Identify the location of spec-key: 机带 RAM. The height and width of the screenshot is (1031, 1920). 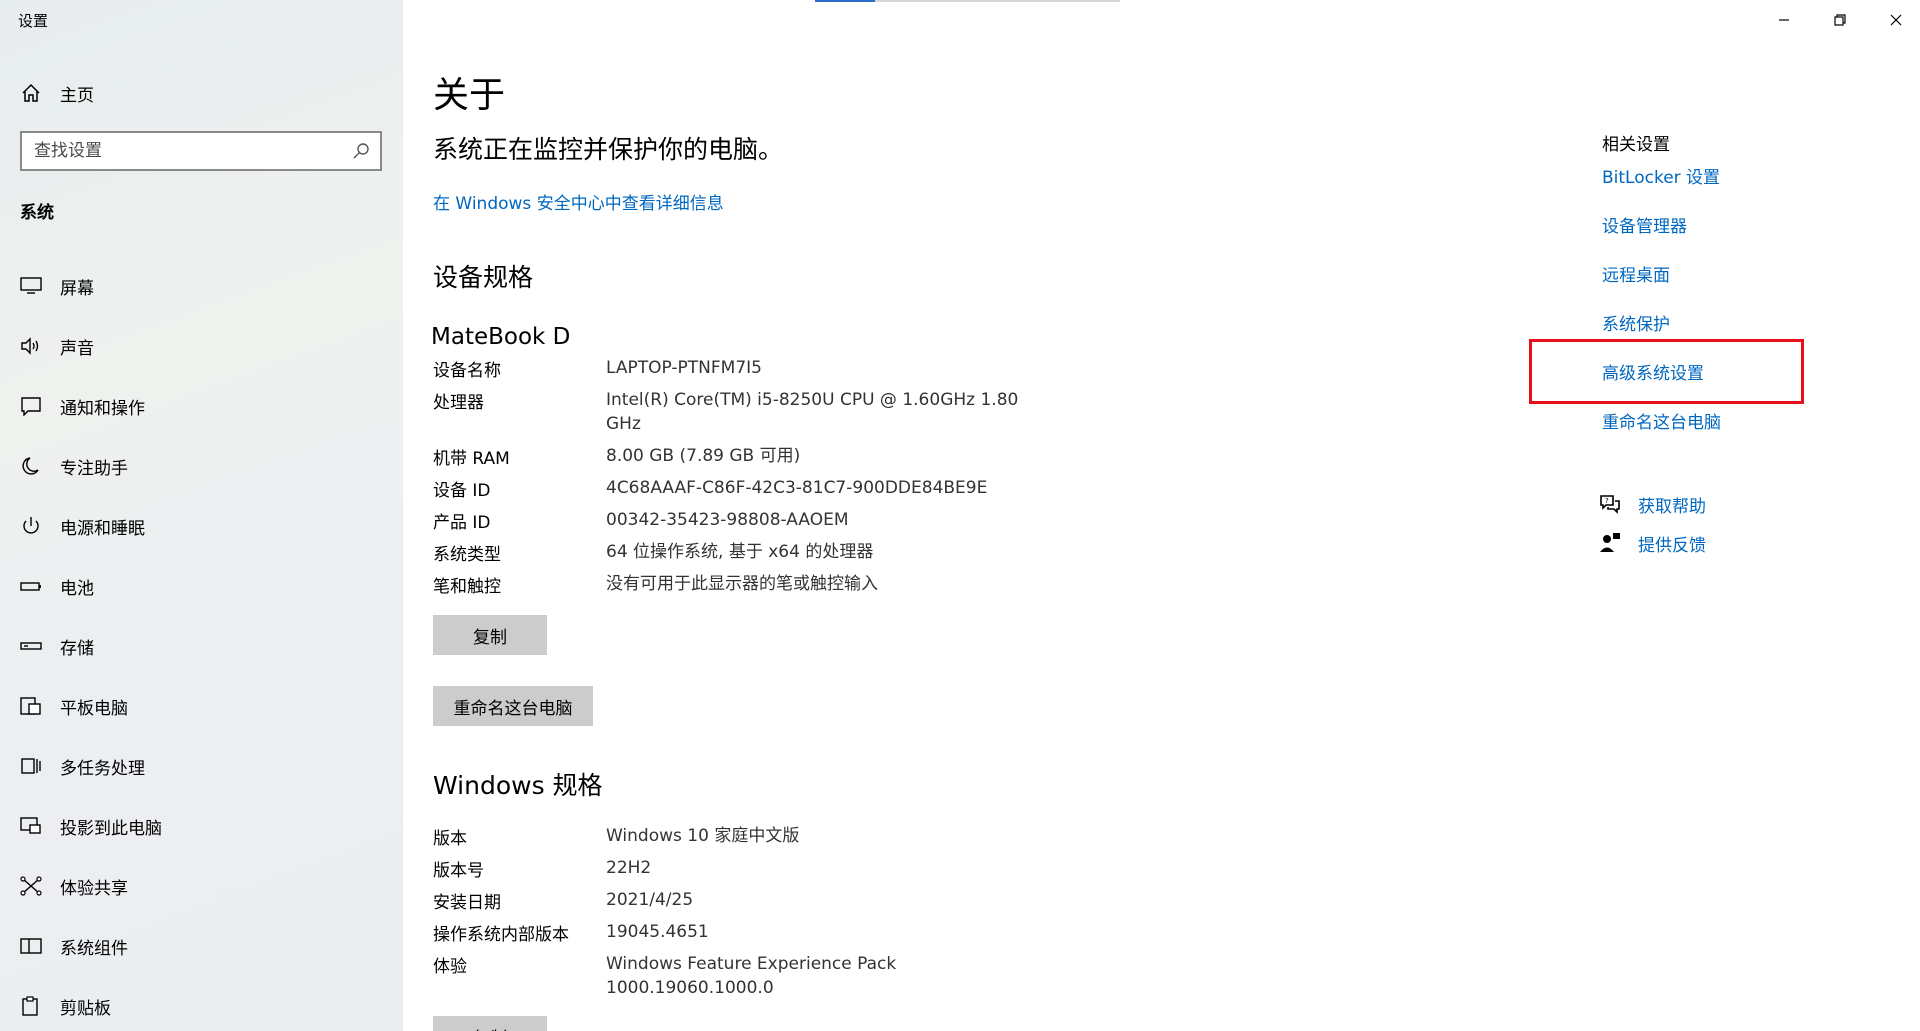
(471, 459).